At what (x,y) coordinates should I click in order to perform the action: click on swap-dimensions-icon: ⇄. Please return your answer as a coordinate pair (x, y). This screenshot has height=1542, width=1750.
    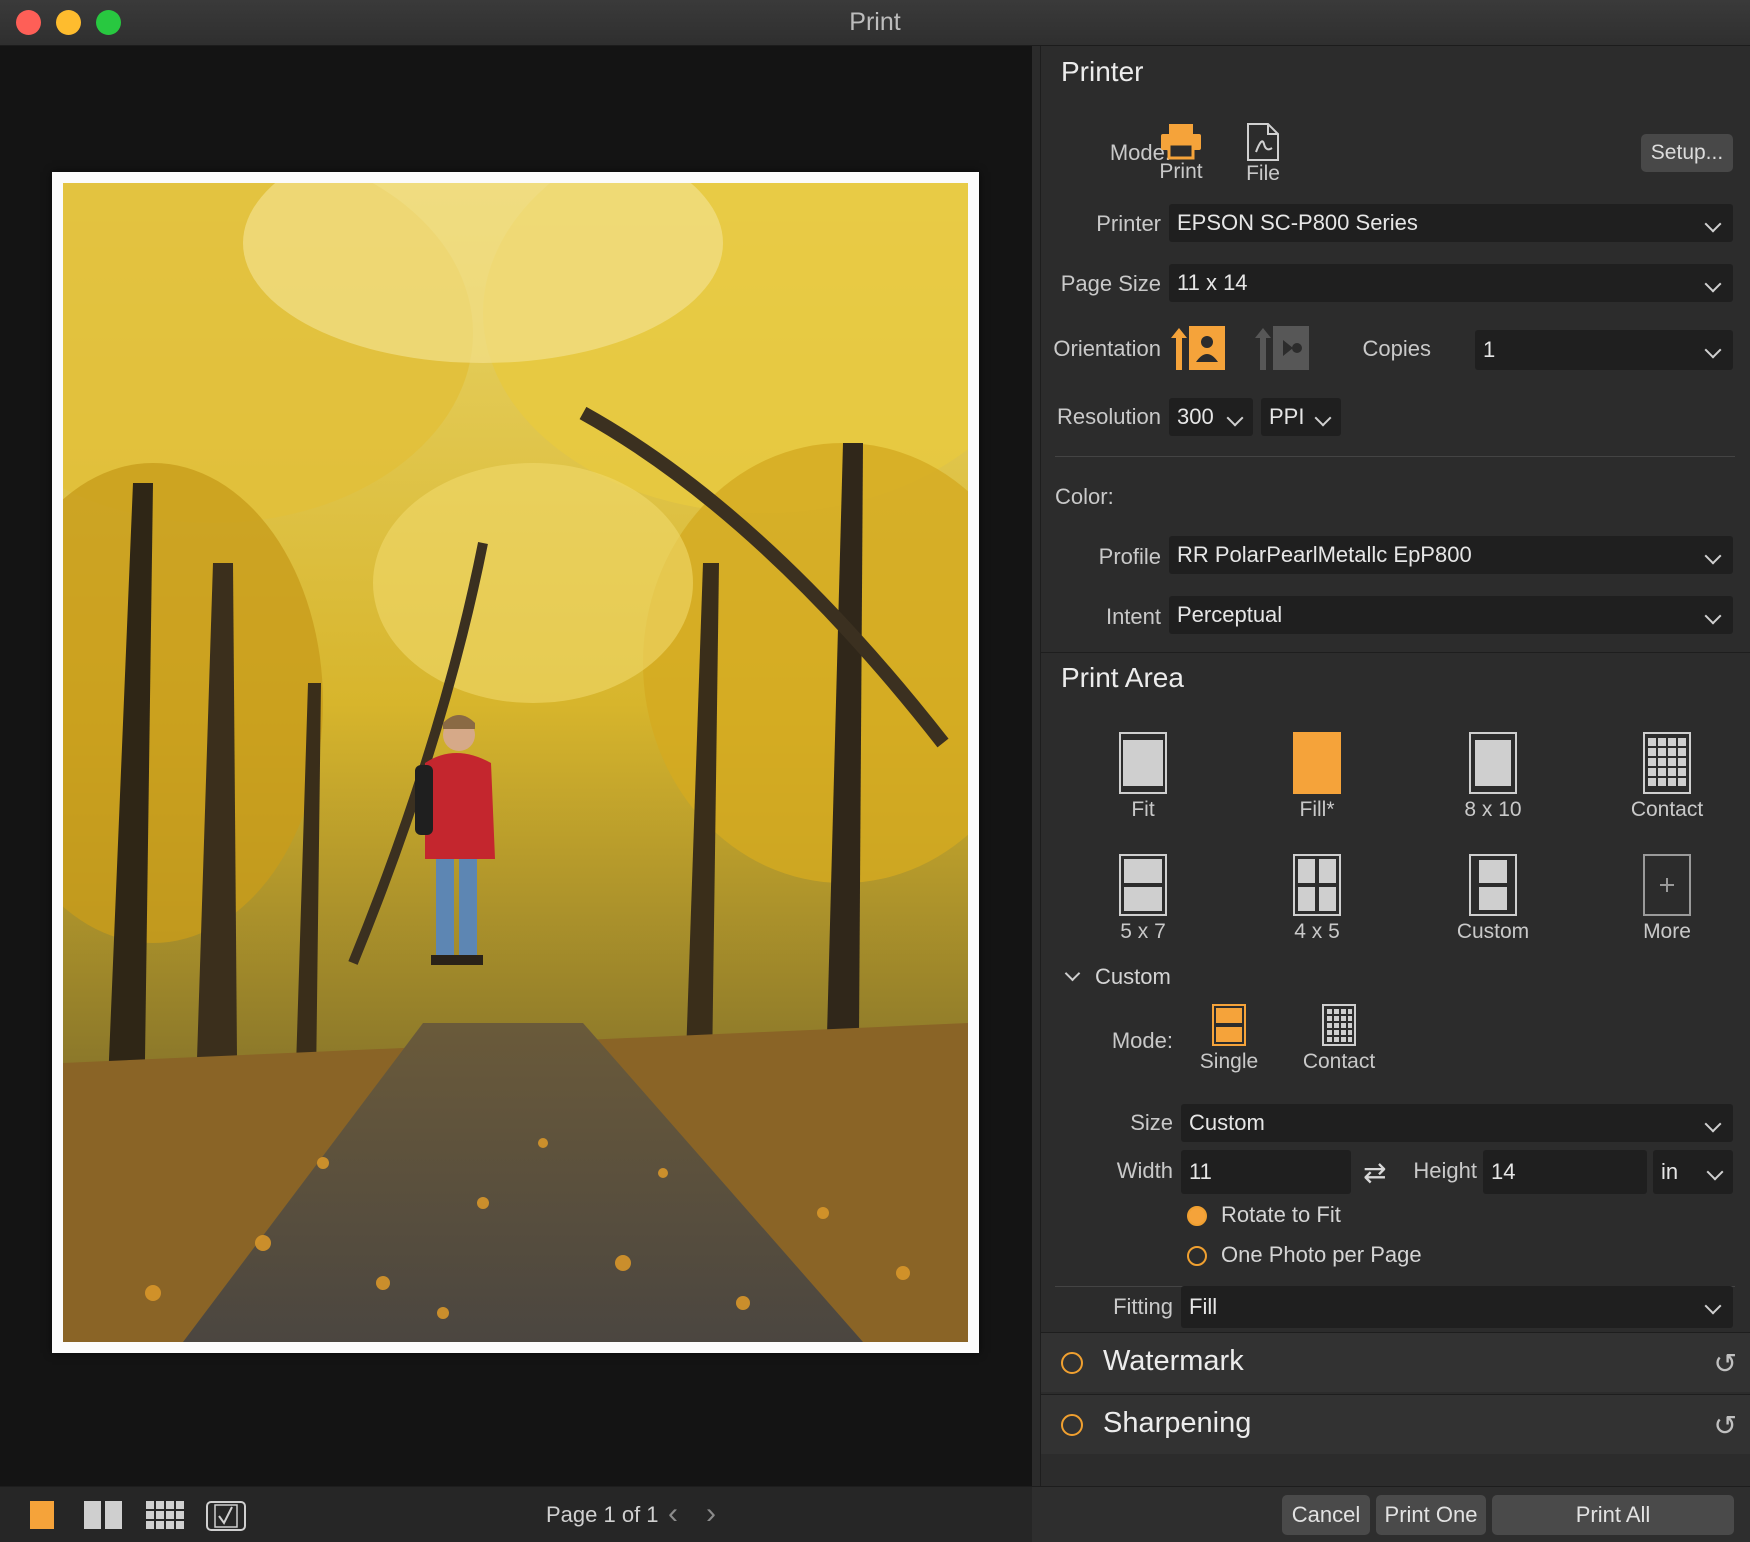
    Looking at the image, I should click on (1374, 1172).